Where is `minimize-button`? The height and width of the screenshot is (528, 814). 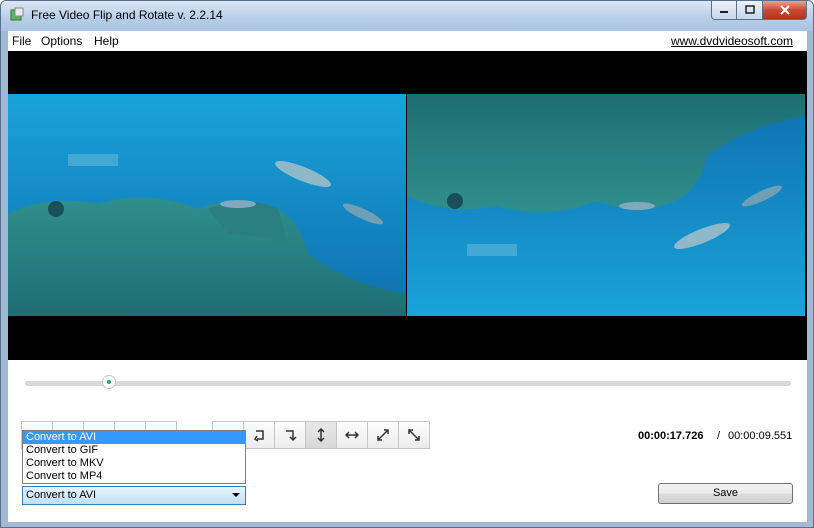 minimize-button is located at coordinates (724, 10).